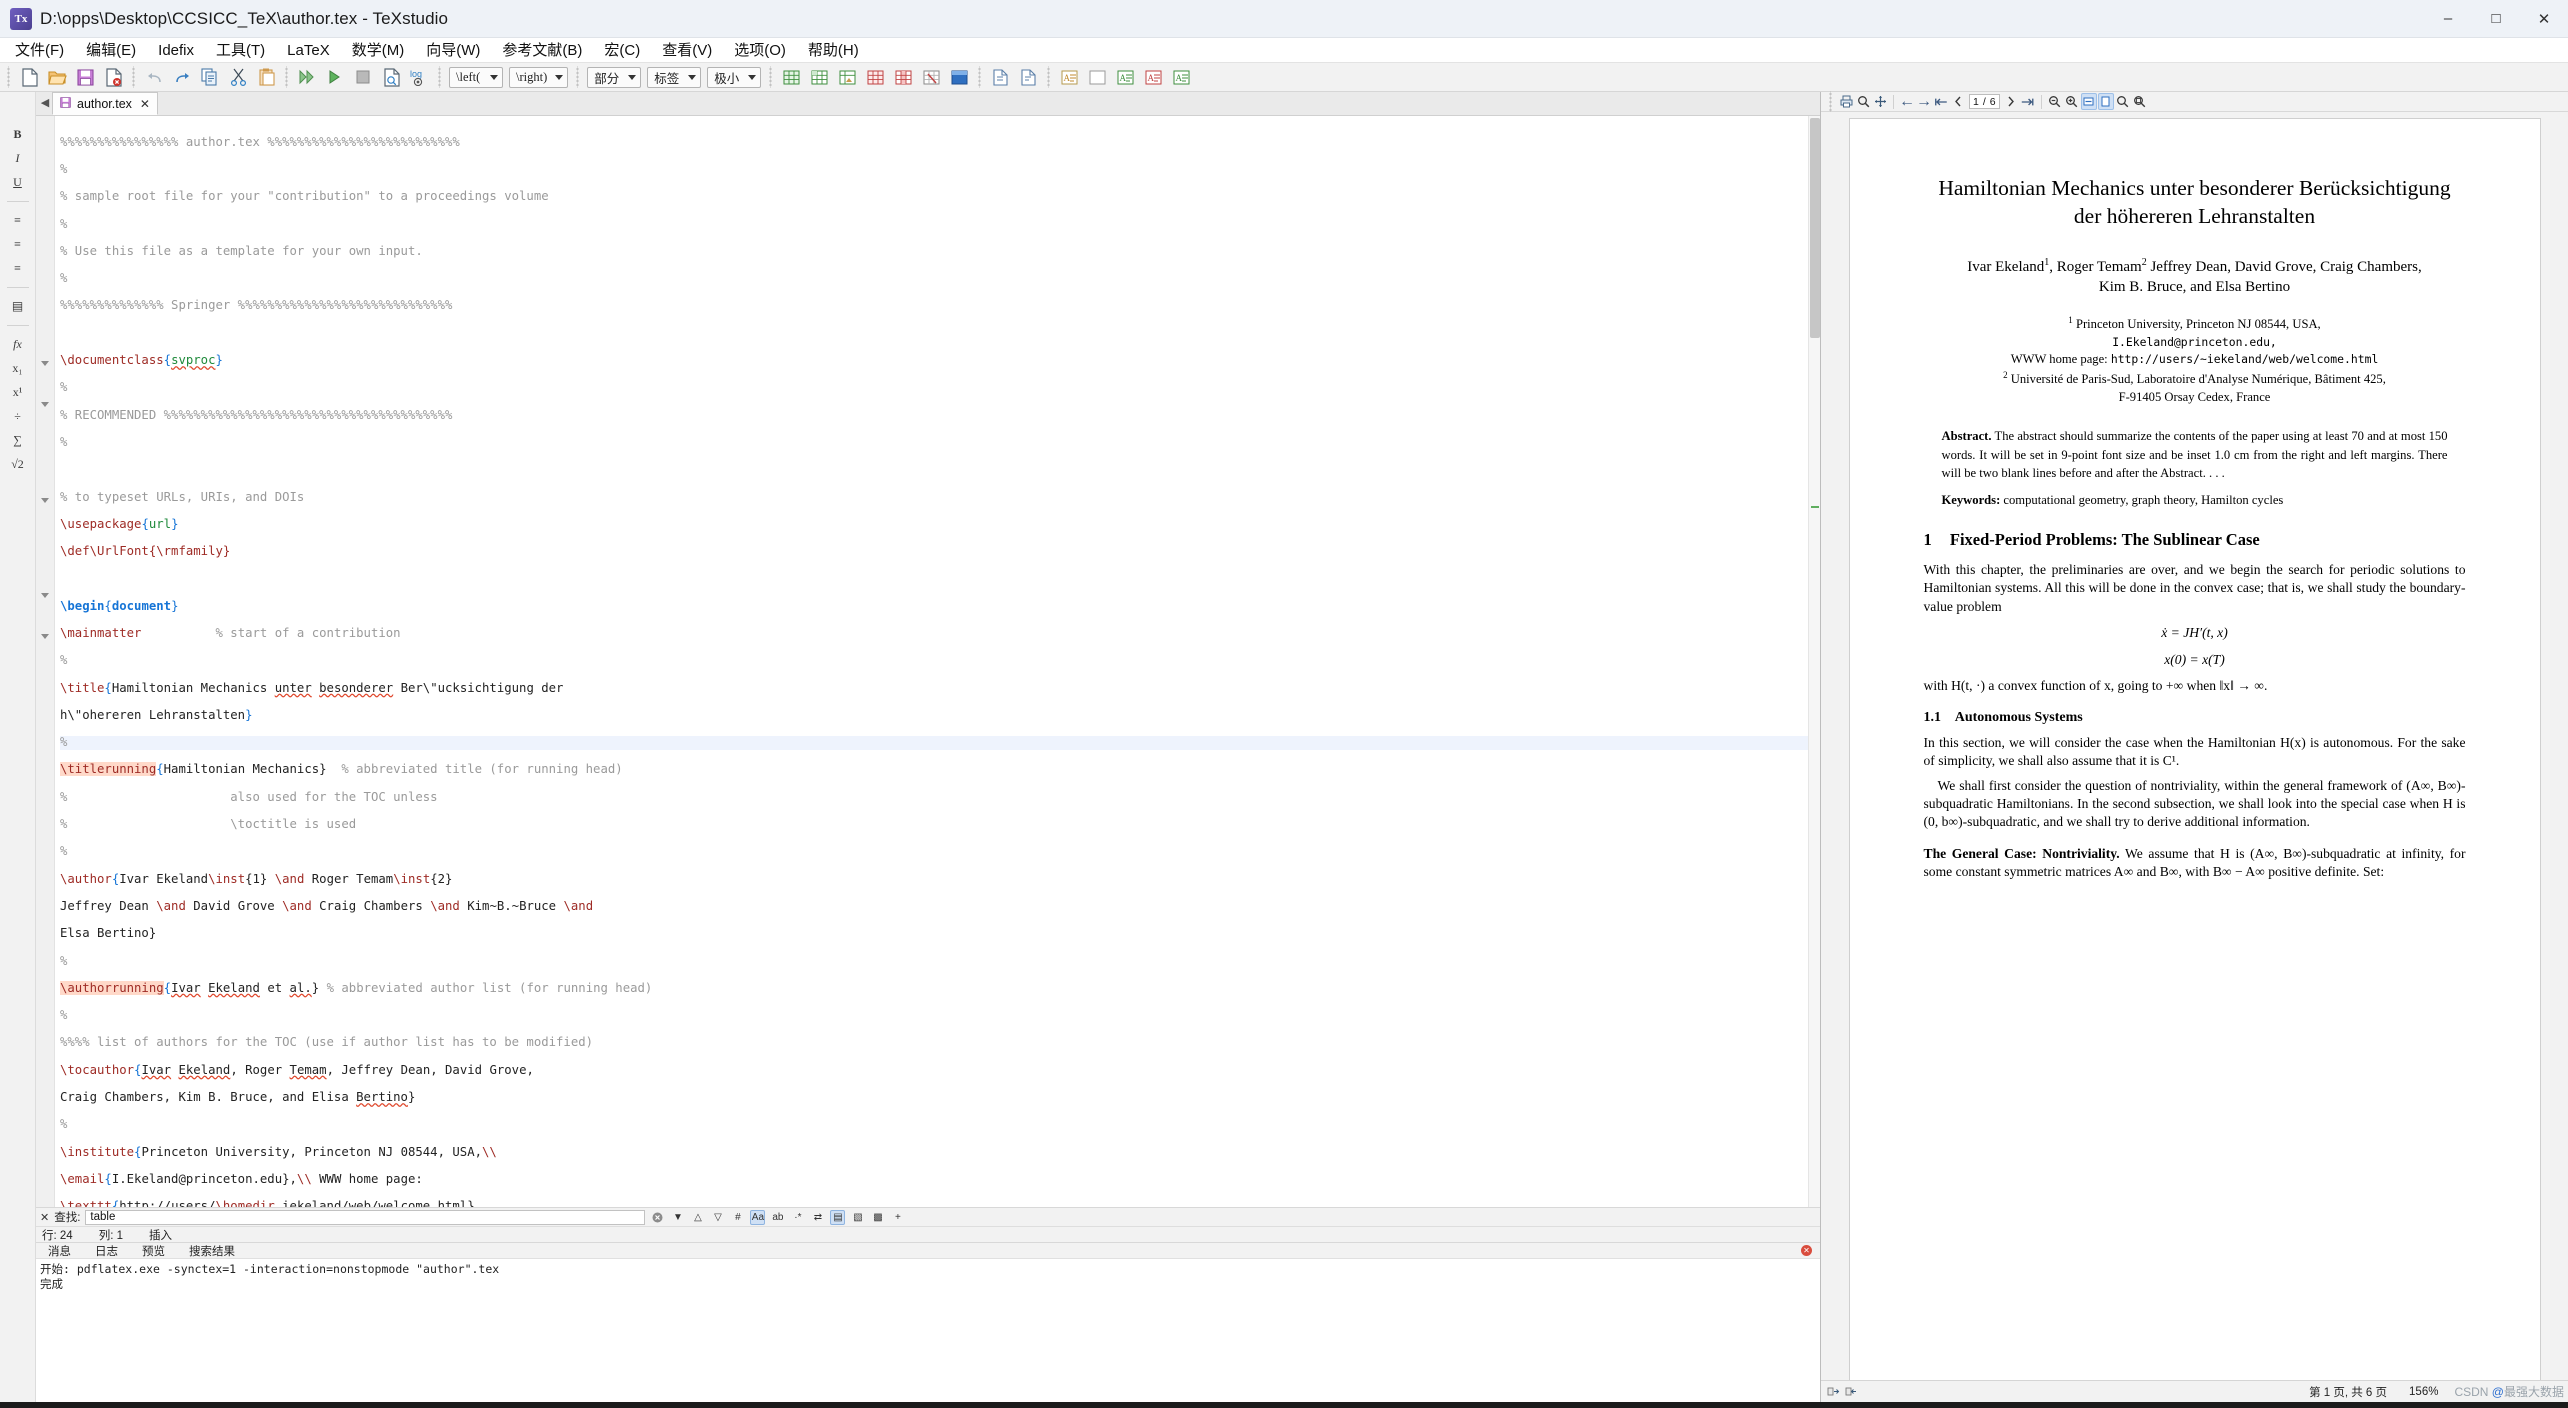 The width and height of the screenshot is (2568, 1408). I want to click on find-count-icon: #, so click(737, 1217).